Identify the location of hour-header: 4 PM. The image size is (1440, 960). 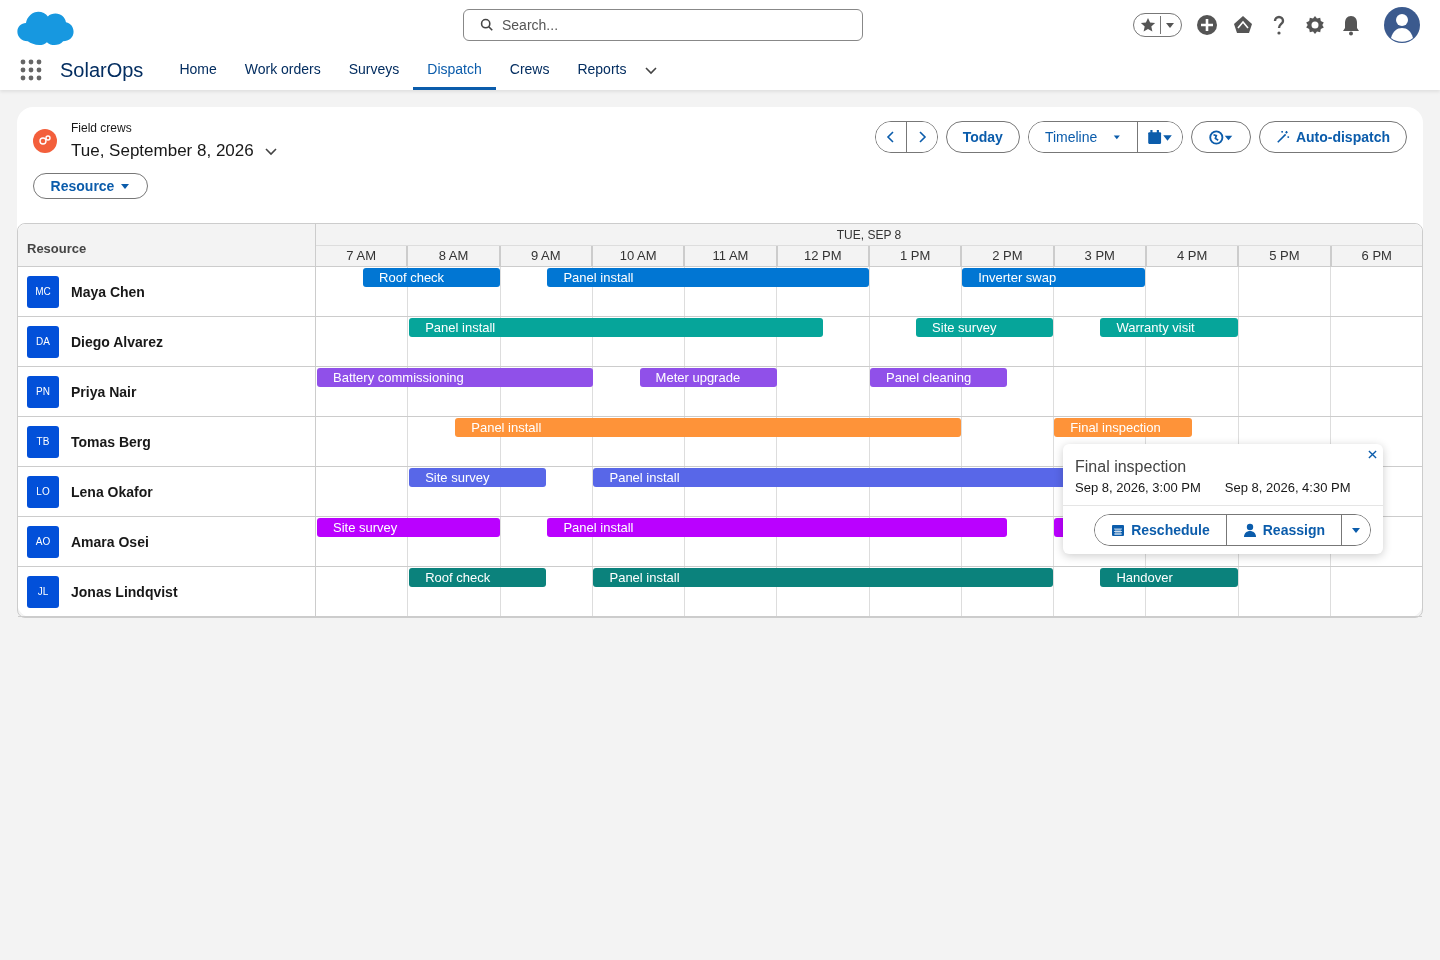
(1191, 256).